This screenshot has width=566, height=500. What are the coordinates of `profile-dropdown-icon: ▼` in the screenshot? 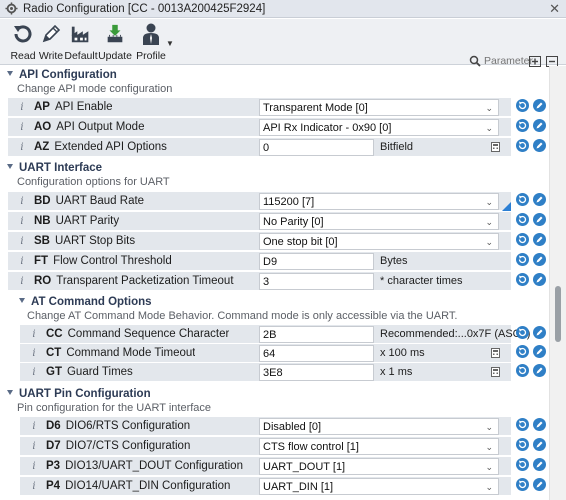 It's located at (170, 43).